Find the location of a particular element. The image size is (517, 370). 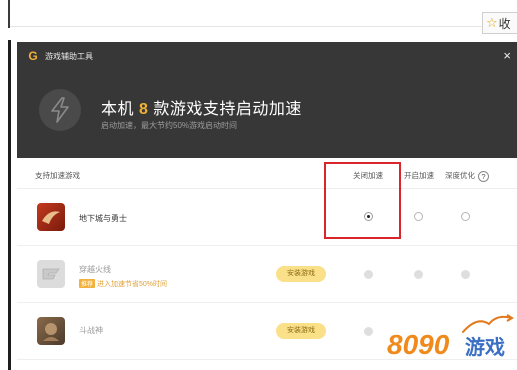

column-open-accel: 开启加速 is located at coordinates (419, 175).